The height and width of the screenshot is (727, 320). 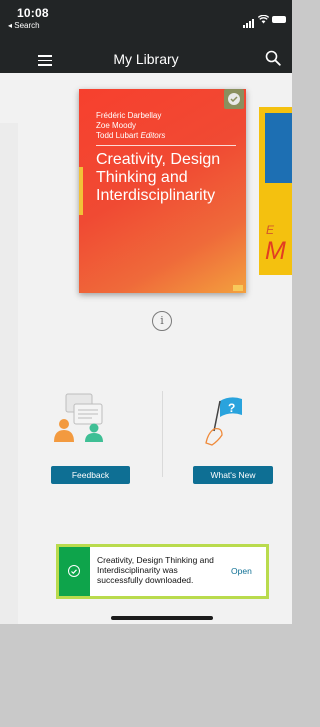 What do you see at coordinates (233, 475) in the screenshot?
I see `whats-new-button: What's New` at bounding box center [233, 475].